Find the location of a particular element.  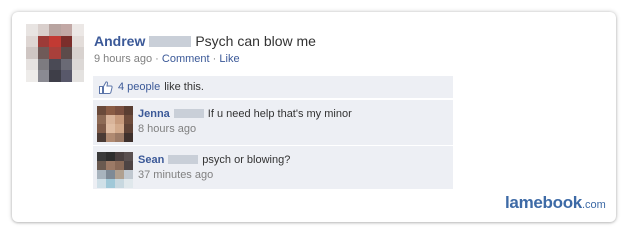

watermark-brand: lamebook is located at coordinates (543, 202).